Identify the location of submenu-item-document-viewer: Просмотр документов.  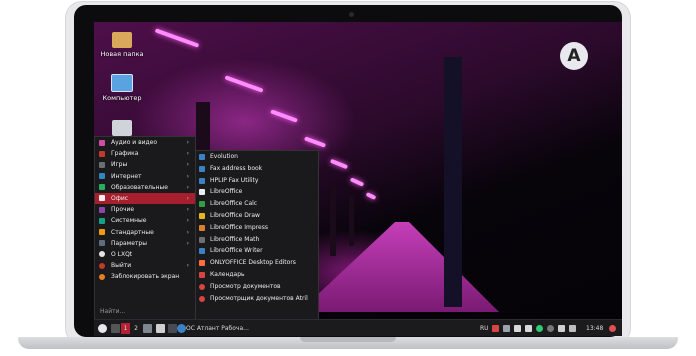
(257, 287).